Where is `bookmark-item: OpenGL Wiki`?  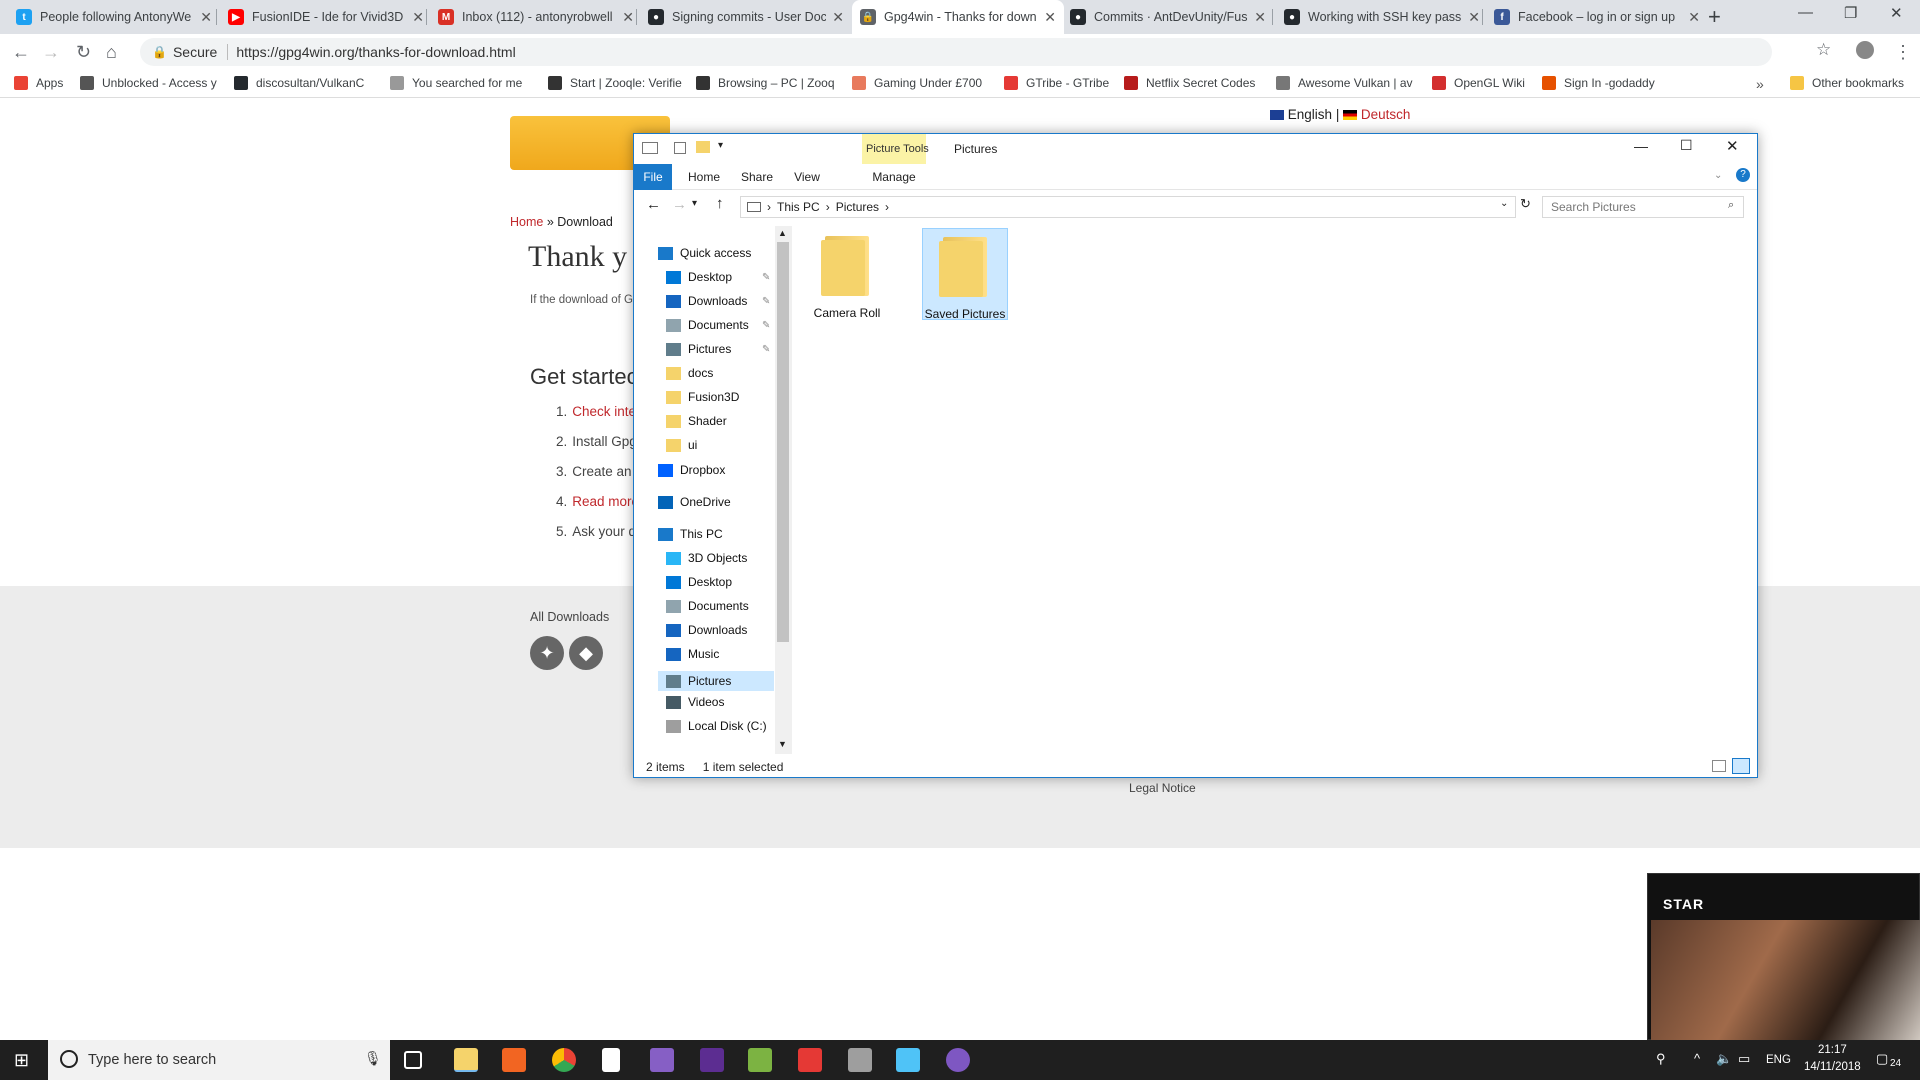 bookmark-item: OpenGL Wiki is located at coordinates (1478, 83).